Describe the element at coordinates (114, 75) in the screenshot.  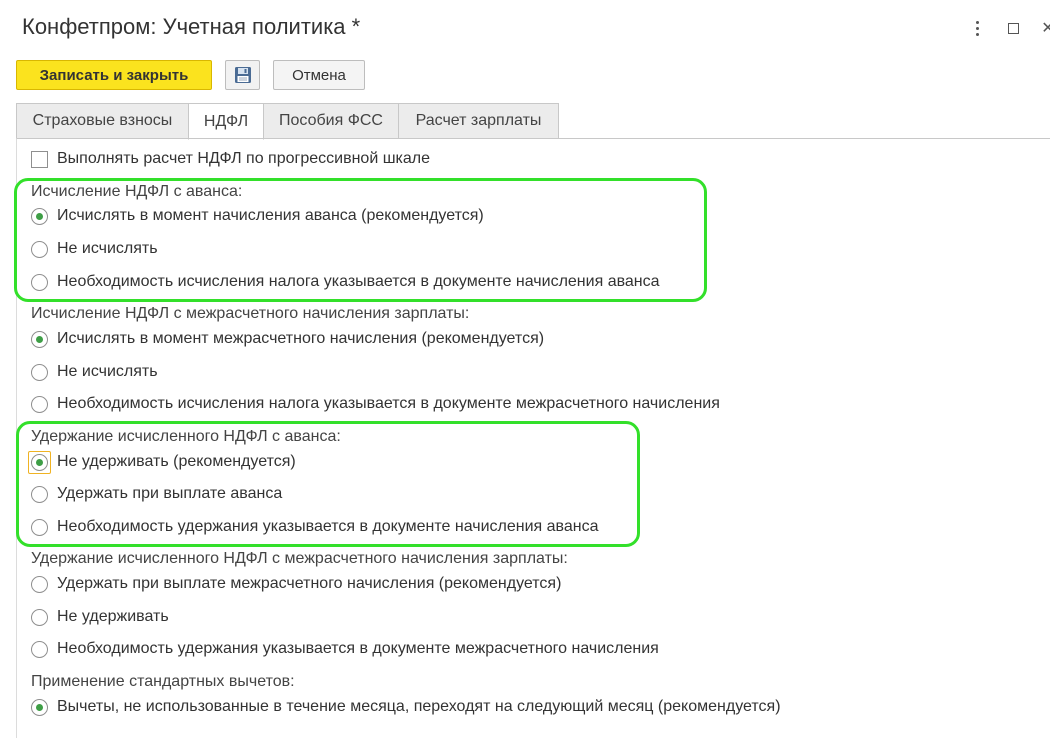
I see `save-and-close-button: Записать и закрыть` at that location.